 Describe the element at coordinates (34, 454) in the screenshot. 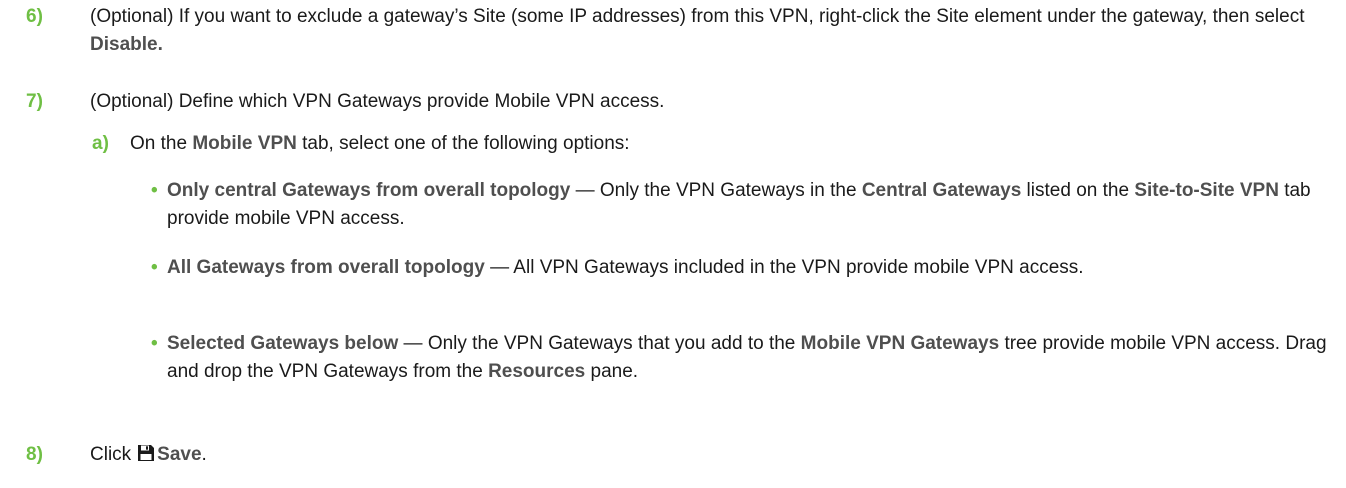

I see `step-number: 8)` at that location.